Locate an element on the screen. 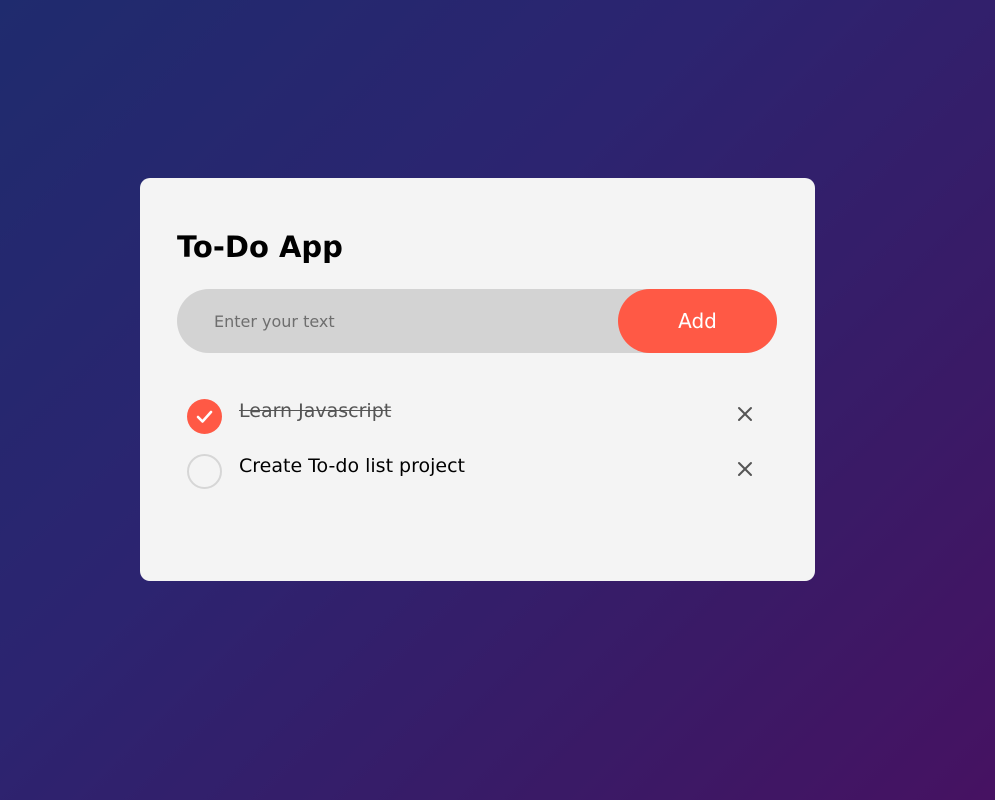  task-item: Learn Javascript is located at coordinates (477, 417).